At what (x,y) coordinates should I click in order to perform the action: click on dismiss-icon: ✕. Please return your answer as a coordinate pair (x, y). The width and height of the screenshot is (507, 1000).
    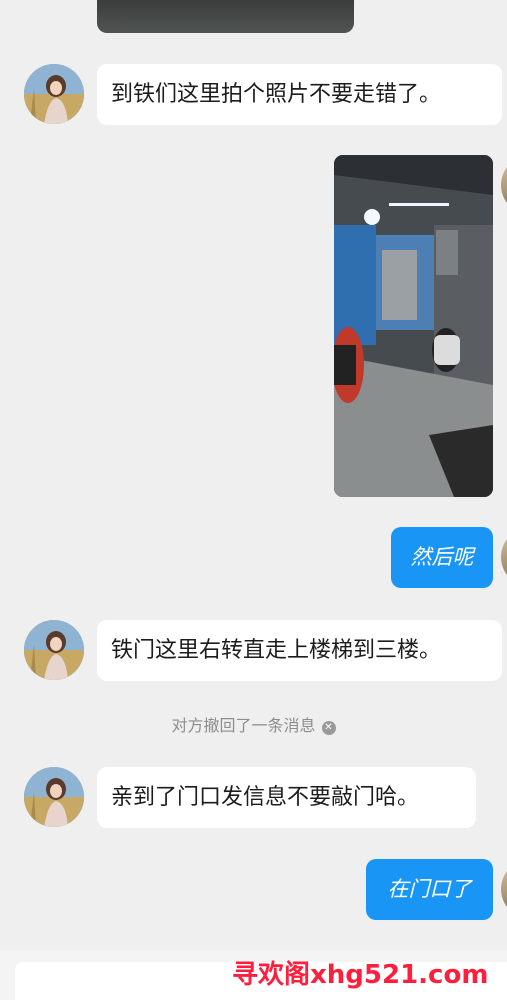
    Looking at the image, I should click on (328, 728).